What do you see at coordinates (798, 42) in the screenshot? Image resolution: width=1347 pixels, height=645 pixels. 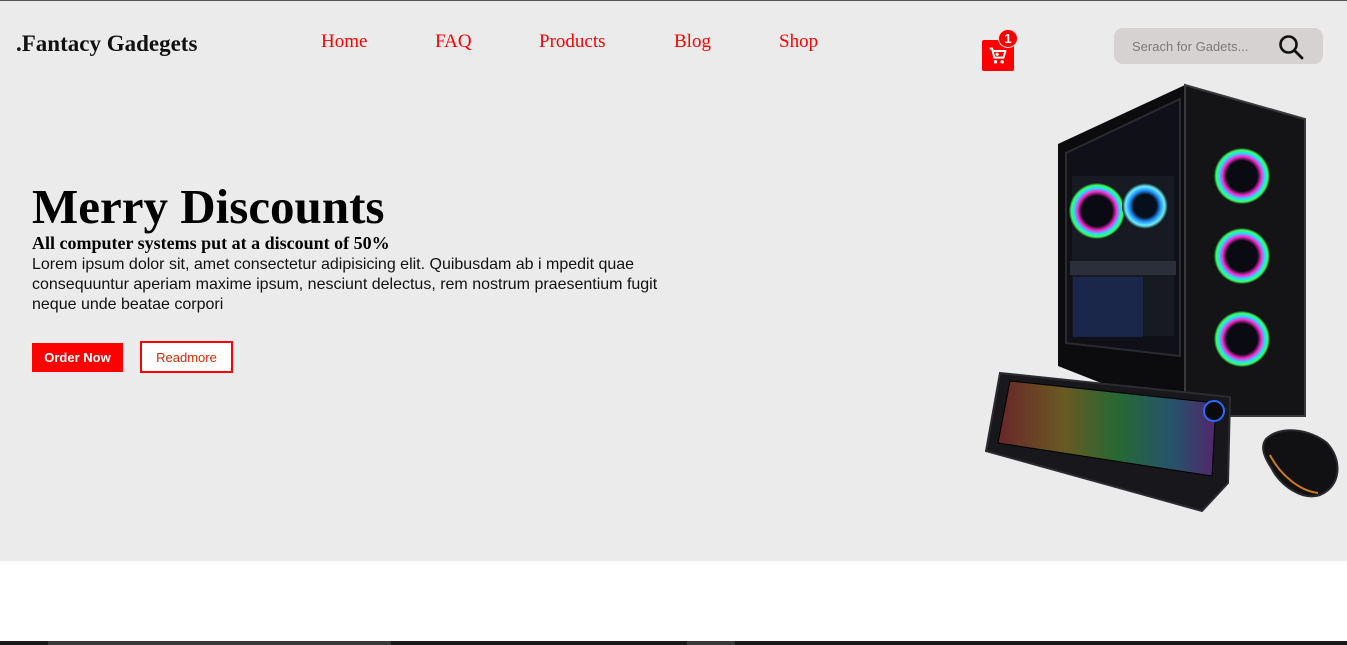 I see `nav-shop: Shop` at bounding box center [798, 42].